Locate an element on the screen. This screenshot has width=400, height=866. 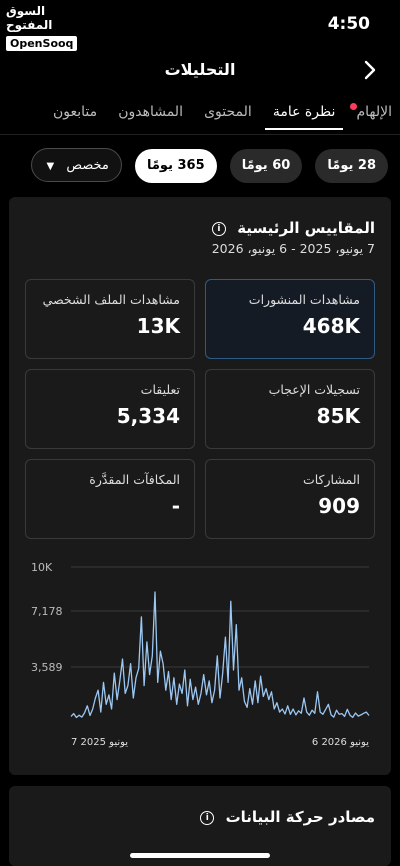
x-tick-label: 6 يونيو 2026 is located at coordinates (340, 742).